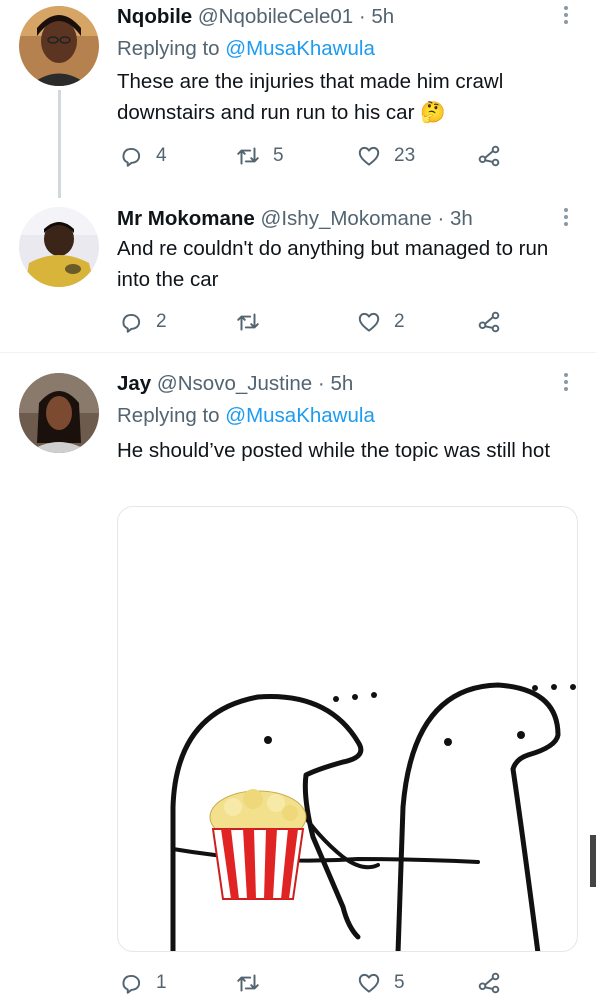 The width and height of the screenshot is (596, 1000). I want to click on user-handle: @Ishy_Mokomane, so click(346, 218).